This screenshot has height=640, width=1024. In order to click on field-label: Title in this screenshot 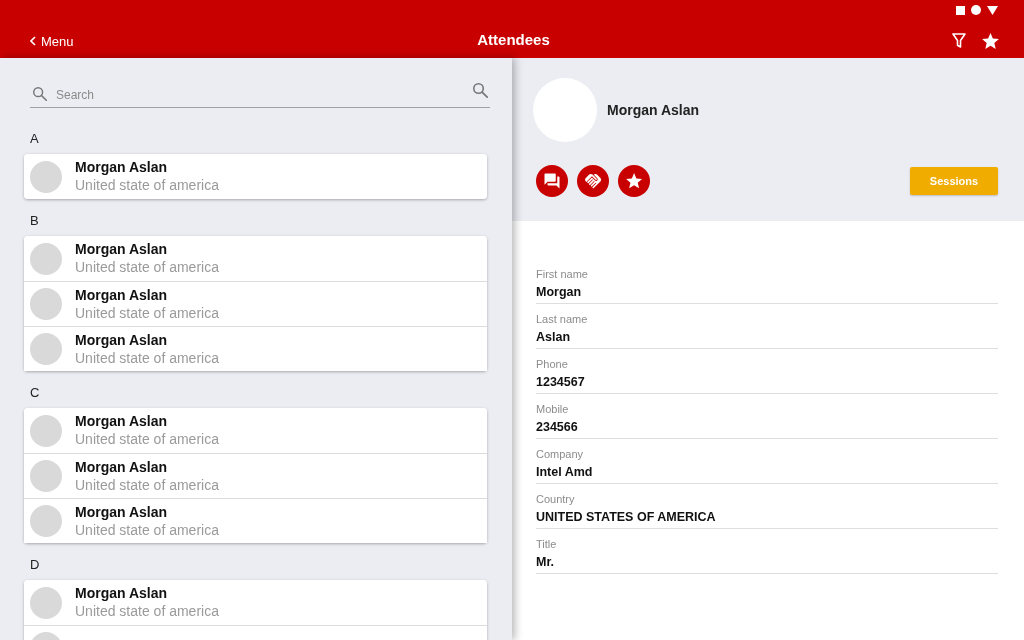, I will do `click(546, 544)`.